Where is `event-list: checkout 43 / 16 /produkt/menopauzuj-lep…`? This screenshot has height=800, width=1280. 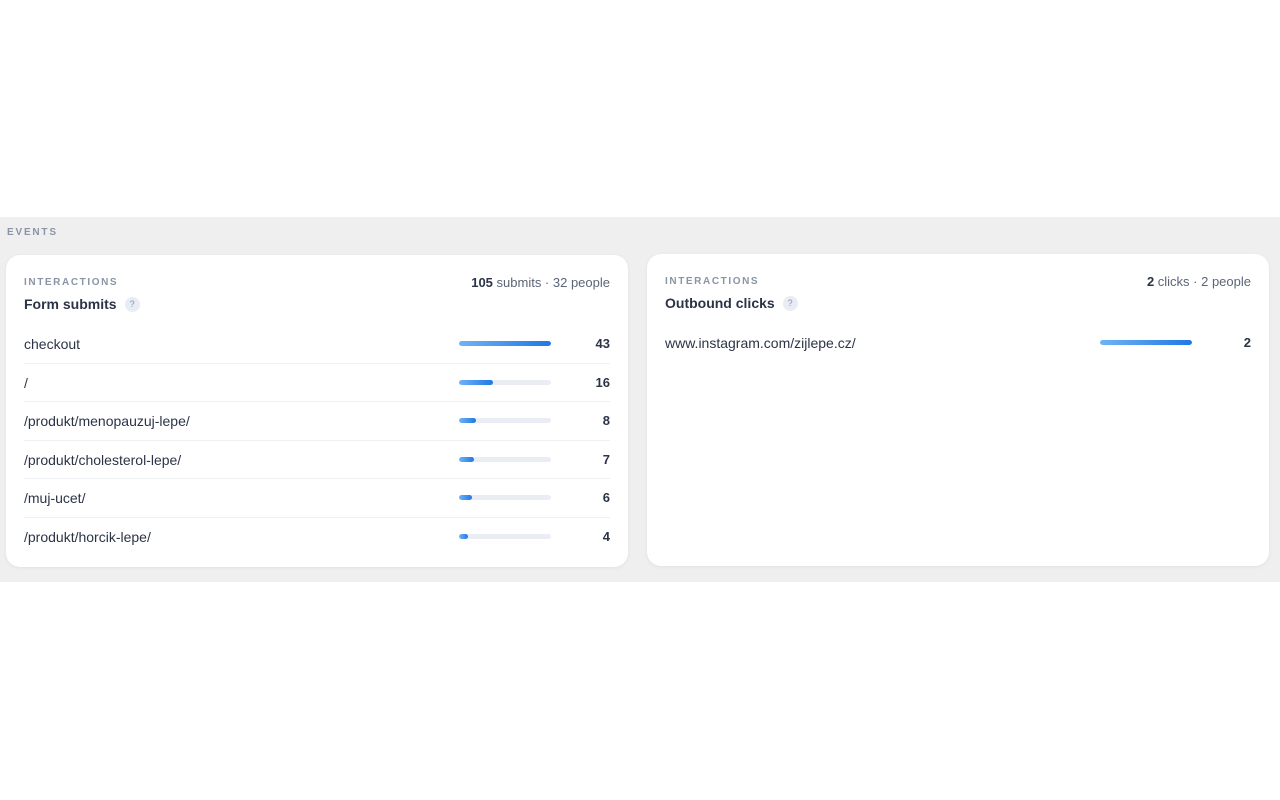
event-list: checkout 43 / 16 /produkt/menopauzuj-lep… is located at coordinates (317, 440).